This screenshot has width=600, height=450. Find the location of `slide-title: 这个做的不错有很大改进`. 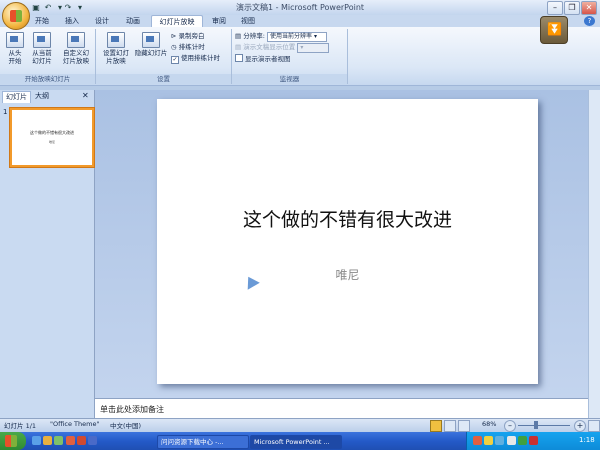

slide-title: 这个做的不错有很大改进 is located at coordinates (347, 218).